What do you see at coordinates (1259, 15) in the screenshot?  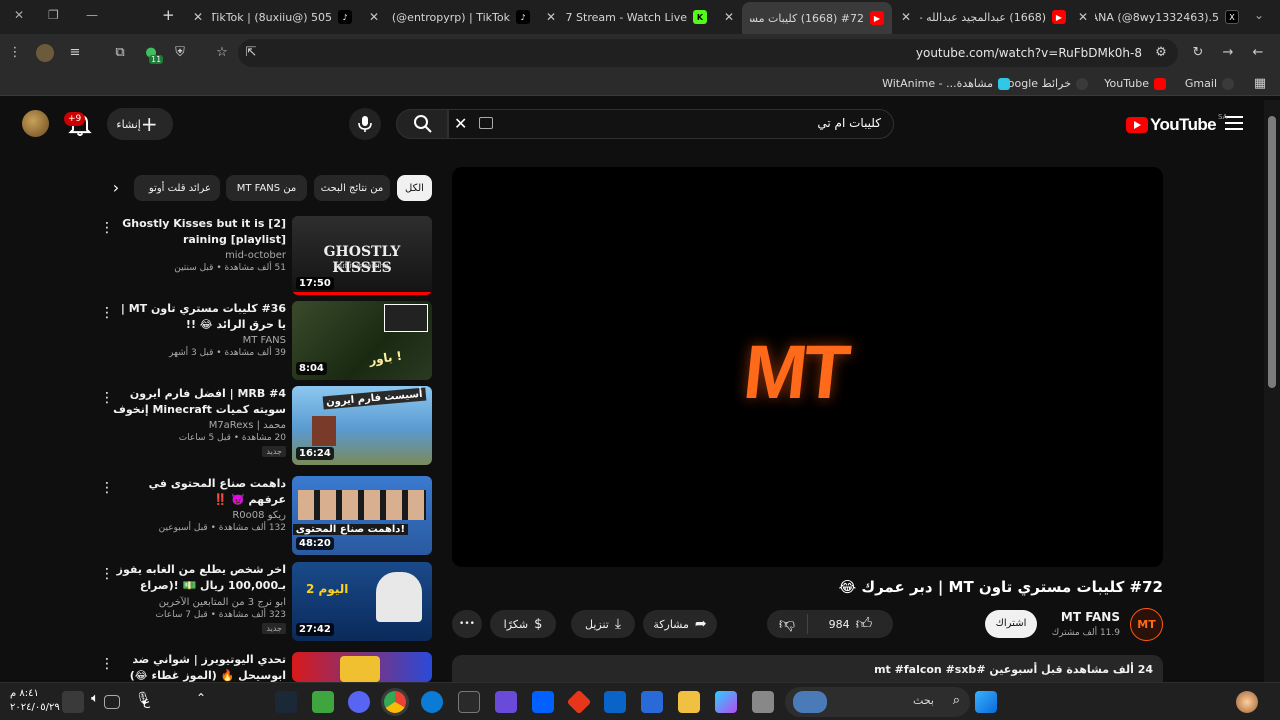 I see `tab-search-icon: ⌄` at bounding box center [1259, 15].